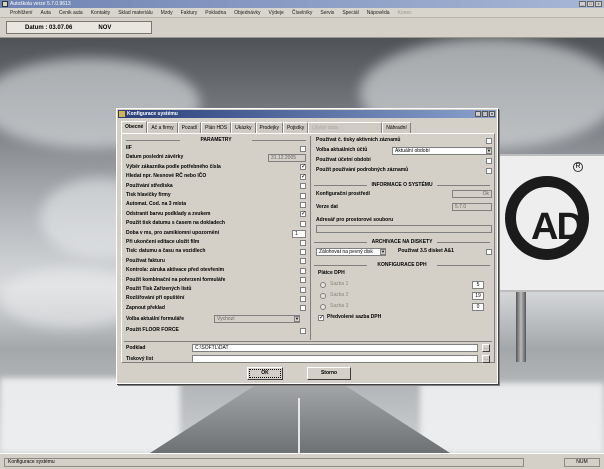 The height and width of the screenshot is (469, 604). Describe the element at coordinates (335, 348) in the screenshot. I see `path-input: C:\SOFTL\DAT` at that location.